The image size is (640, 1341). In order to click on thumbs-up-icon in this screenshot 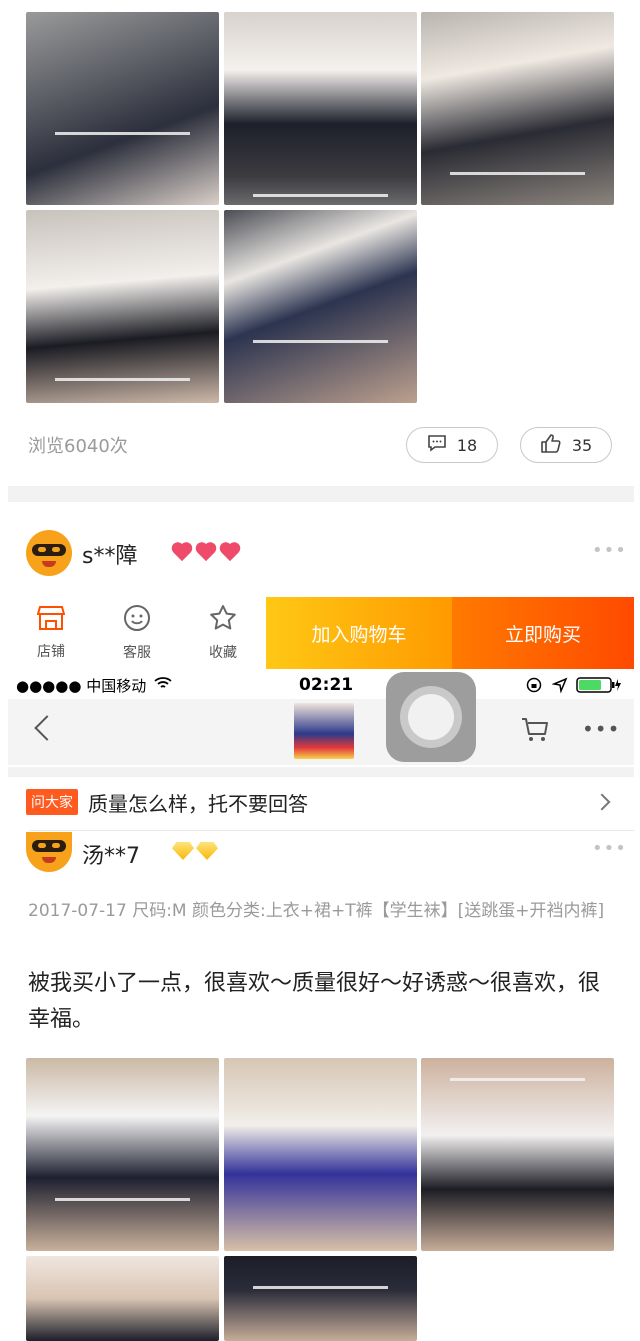, I will do `click(551, 445)`.